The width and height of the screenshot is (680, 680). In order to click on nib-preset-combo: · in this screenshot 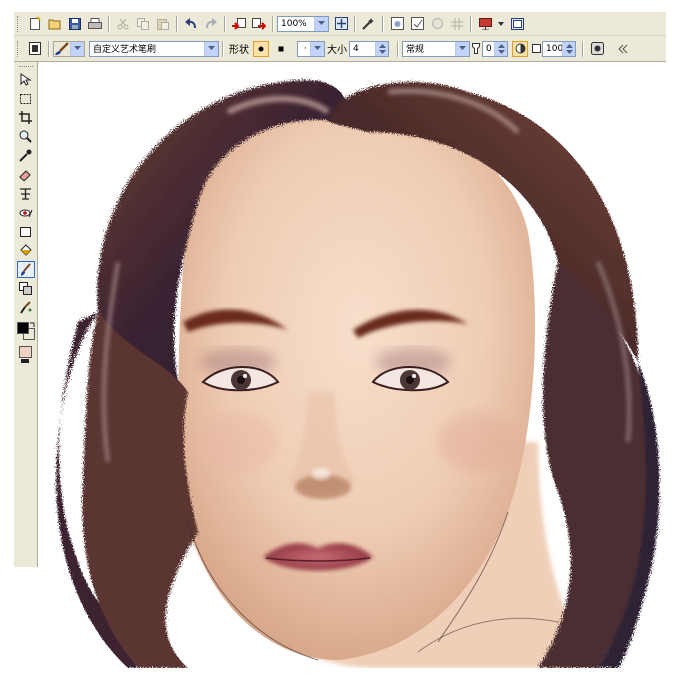, I will do `click(311, 48)`.